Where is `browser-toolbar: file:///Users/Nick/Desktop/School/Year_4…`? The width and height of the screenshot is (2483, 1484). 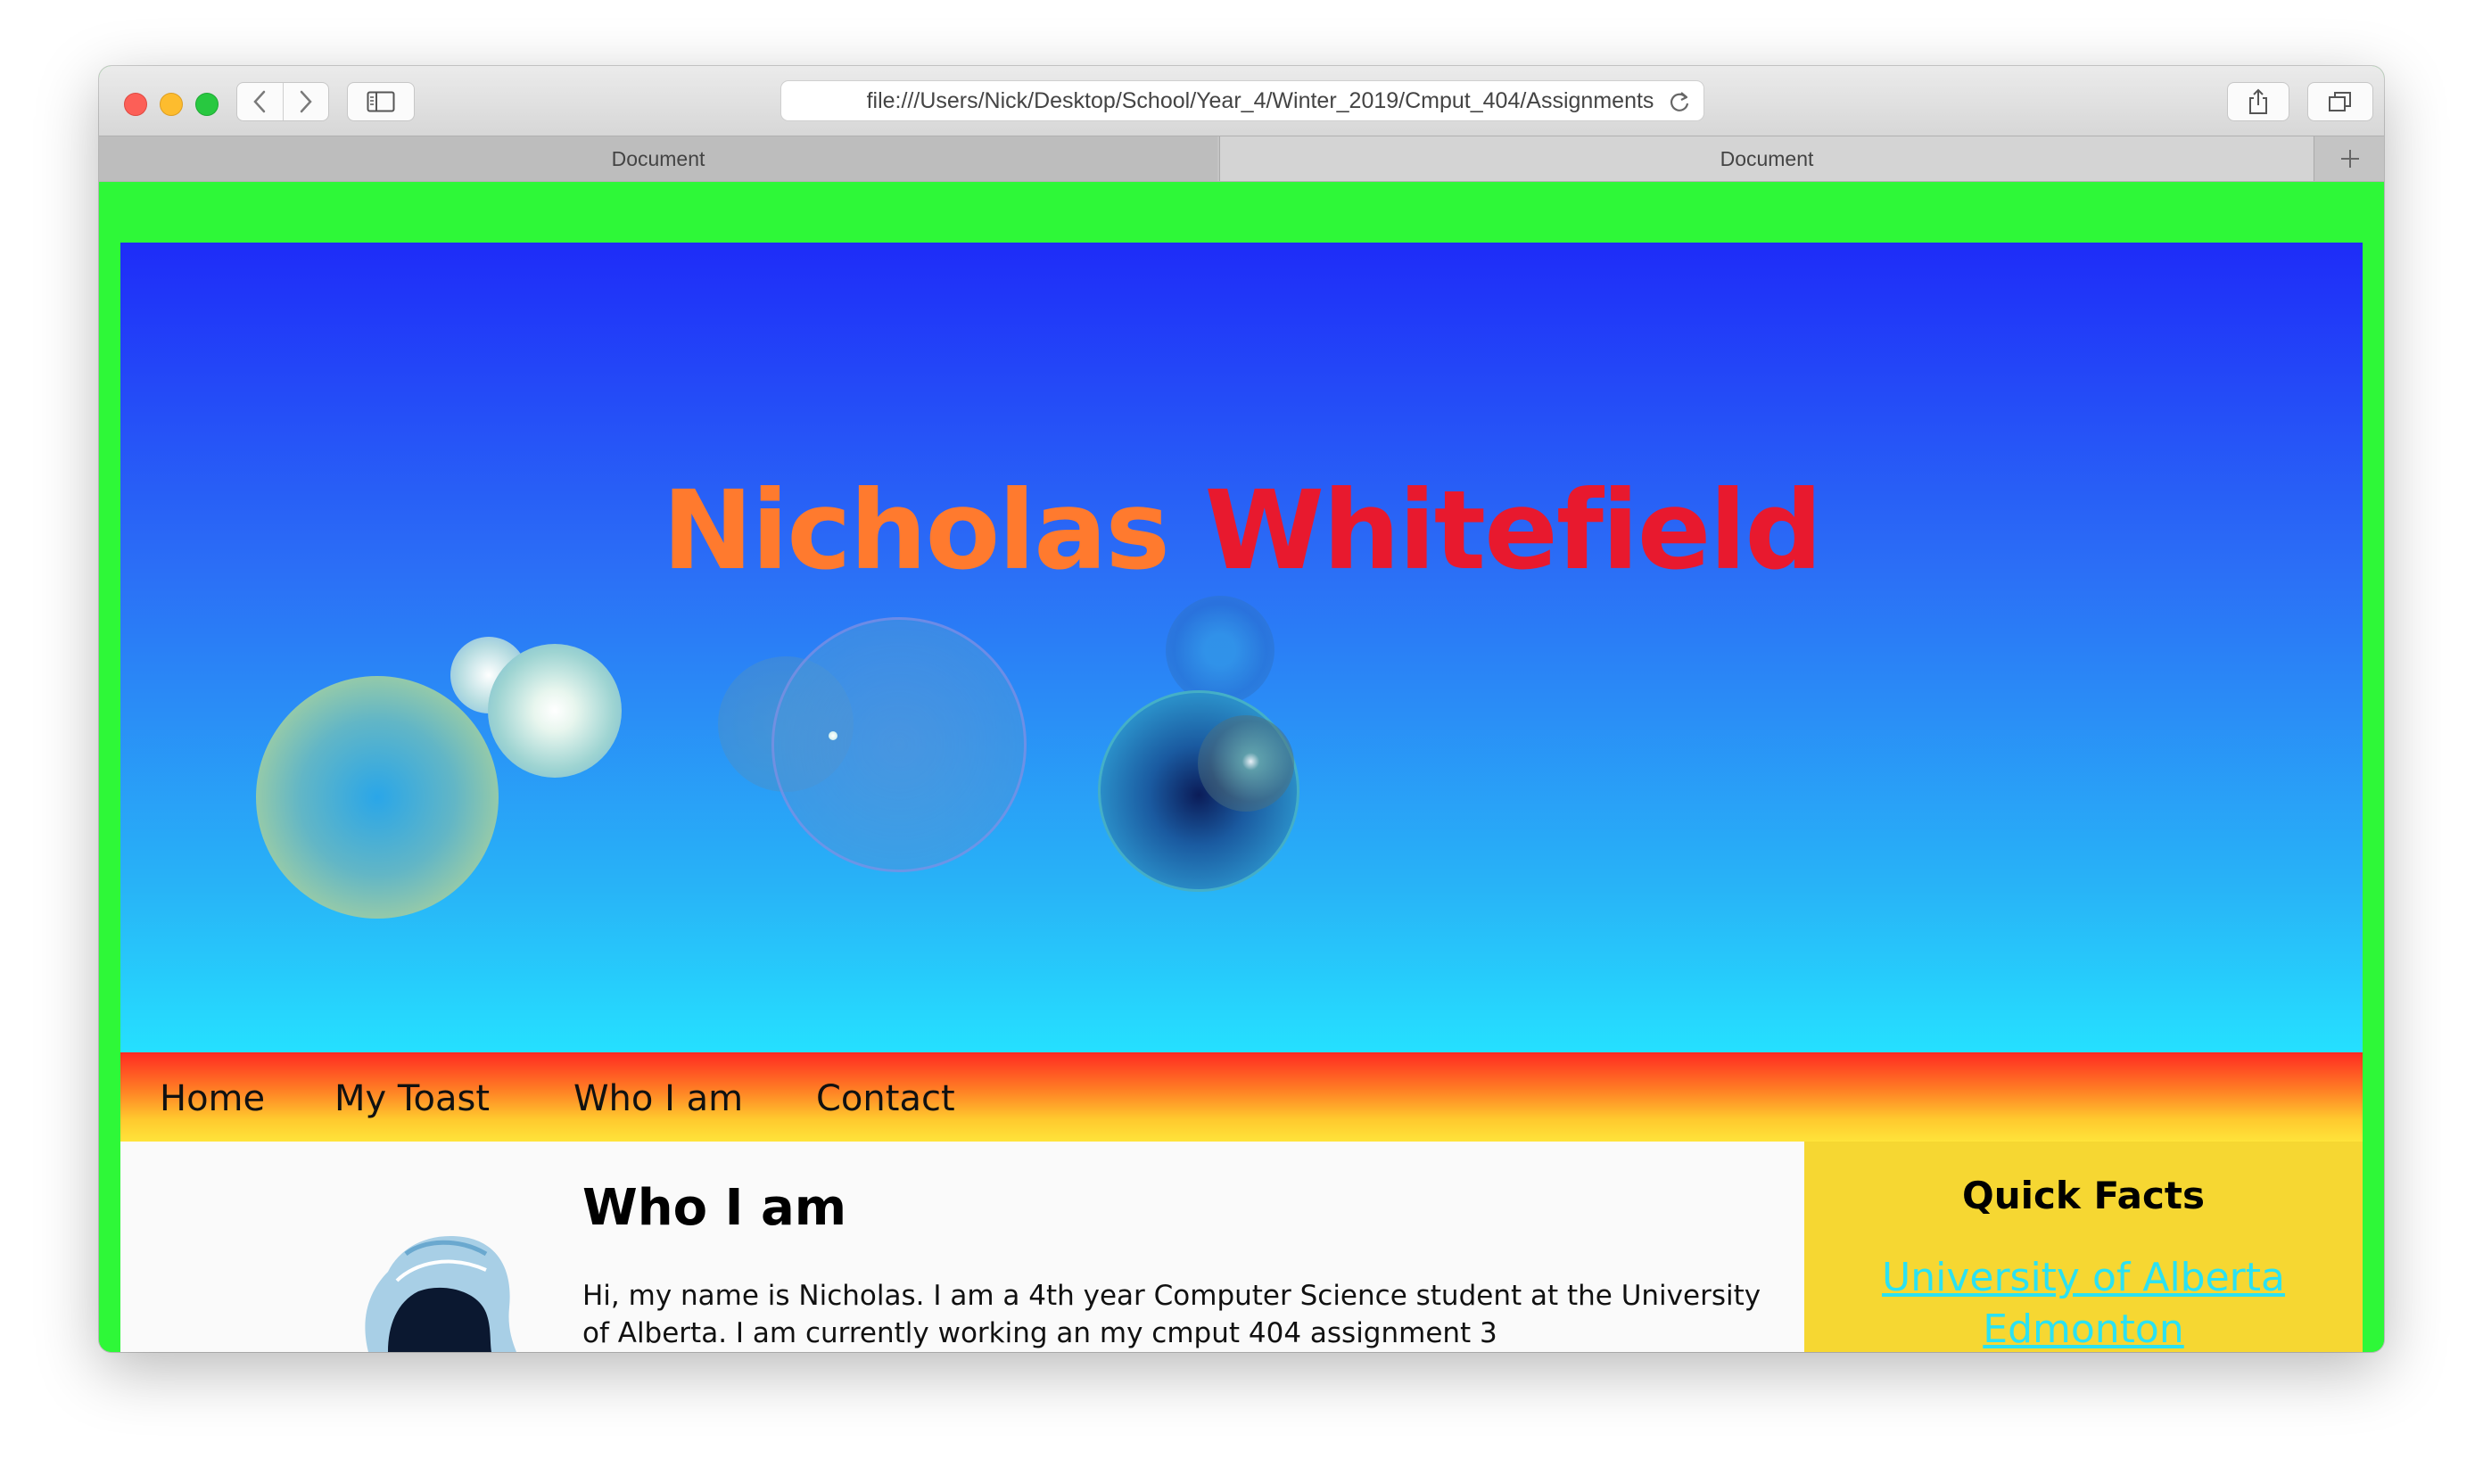
browser-toolbar: file:///Users/Nick/Desktop/School/Year_4… is located at coordinates (1241, 101).